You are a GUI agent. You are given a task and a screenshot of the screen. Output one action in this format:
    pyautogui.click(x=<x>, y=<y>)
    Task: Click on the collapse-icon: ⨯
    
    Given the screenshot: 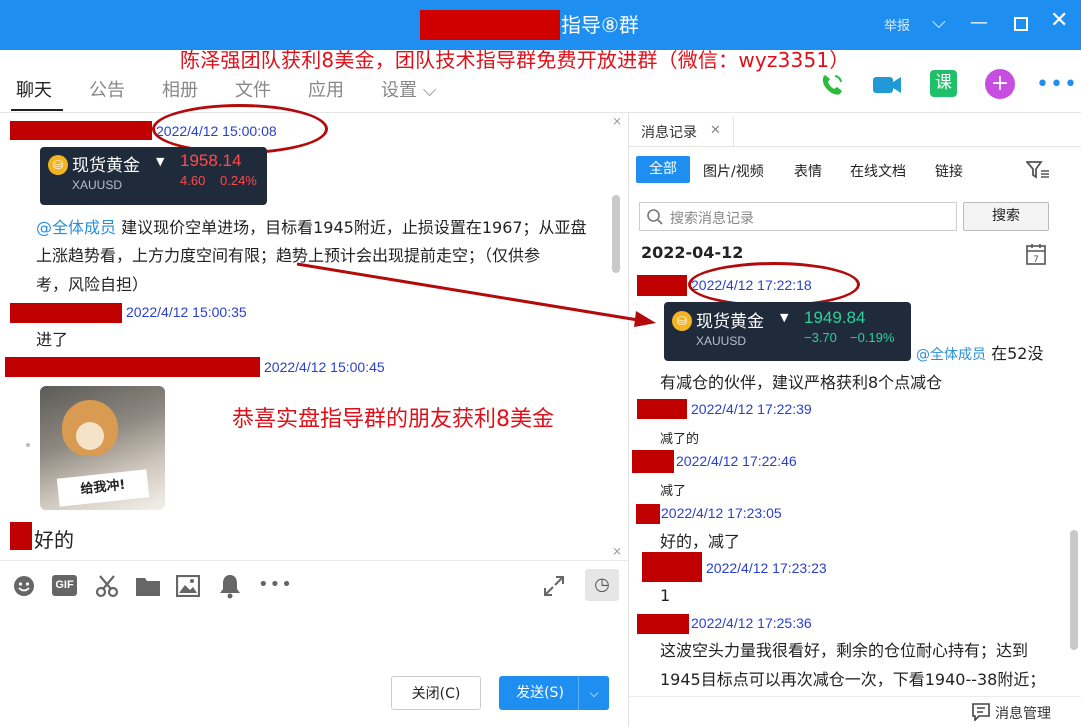 What is the action you would take?
    pyautogui.click(x=617, y=121)
    